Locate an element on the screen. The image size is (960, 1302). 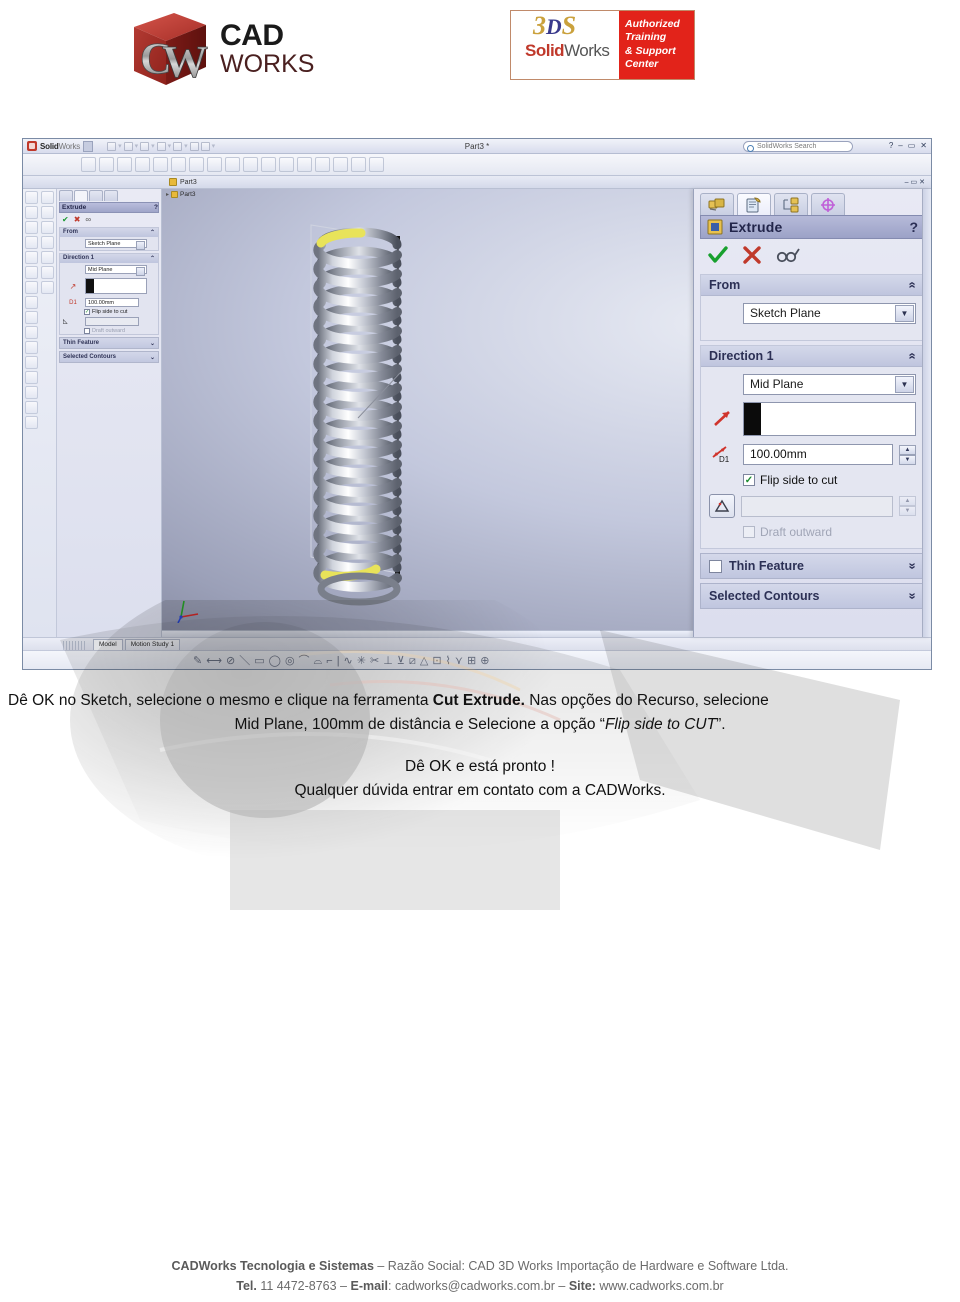
depth-spin-down: ▼ is located at coordinates (907, 459).